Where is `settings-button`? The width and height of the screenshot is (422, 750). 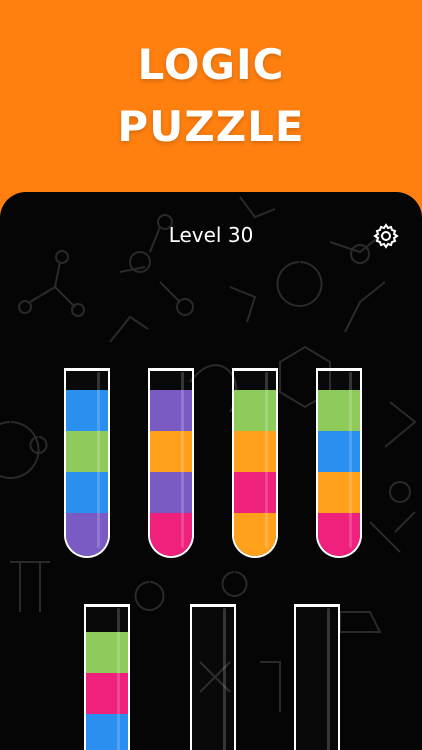 settings-button is located at coordinates (386, 236).